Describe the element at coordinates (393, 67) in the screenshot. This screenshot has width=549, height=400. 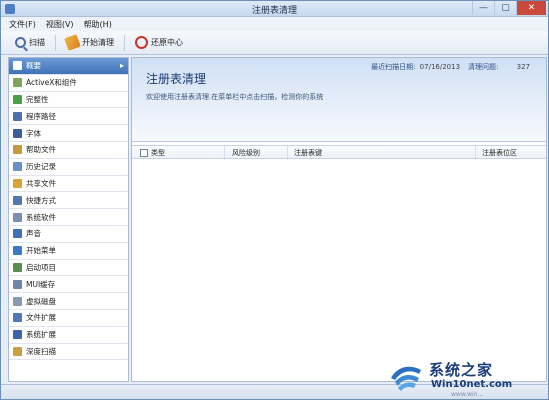
I see `last-scan-label: 最近扫描日期:` at that location.